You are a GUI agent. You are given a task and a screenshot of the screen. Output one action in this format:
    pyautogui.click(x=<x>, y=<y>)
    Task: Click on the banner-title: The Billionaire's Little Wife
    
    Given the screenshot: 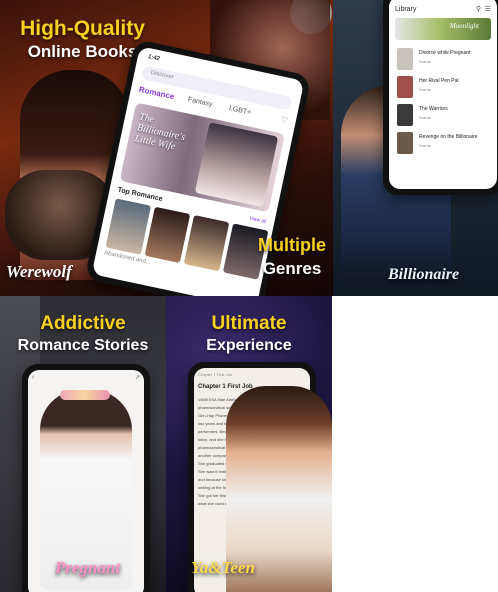 What is the action you would take?
    pyautogui.click(x=160, y=132)
    